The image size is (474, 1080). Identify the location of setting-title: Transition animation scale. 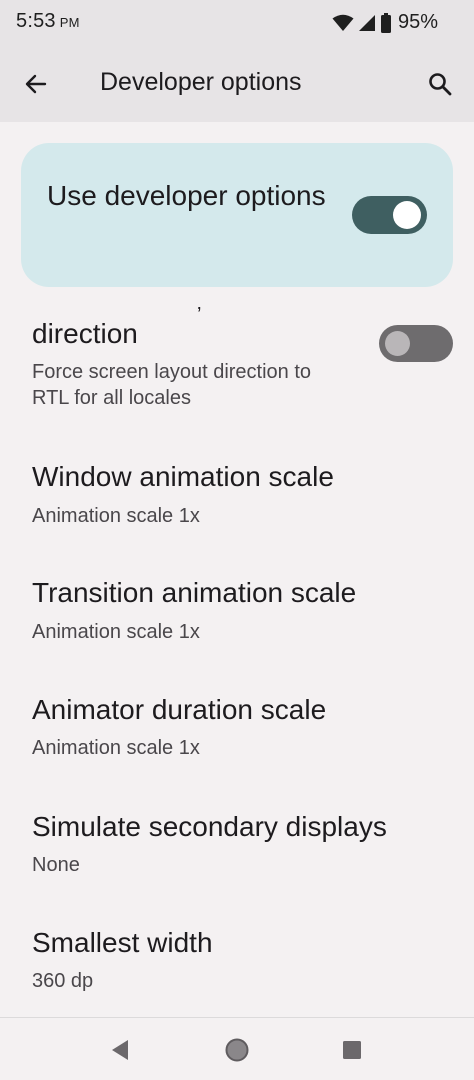
(194, 592).